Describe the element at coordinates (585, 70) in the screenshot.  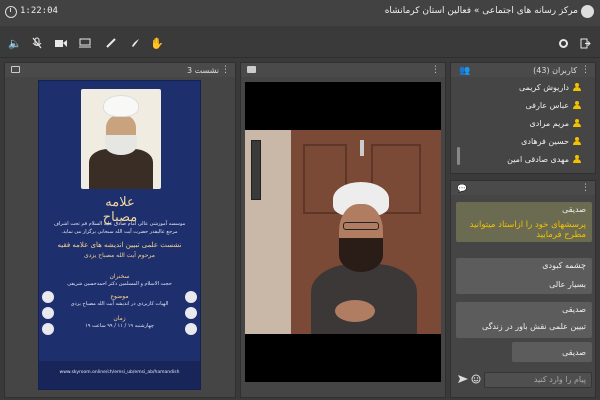
I see `users-menu-icon: ⋮` at that location.